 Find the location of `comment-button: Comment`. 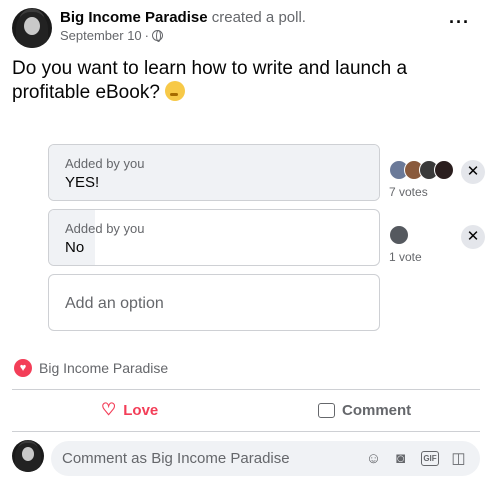

comment-button: Comment is located at coordinates (364, 410).